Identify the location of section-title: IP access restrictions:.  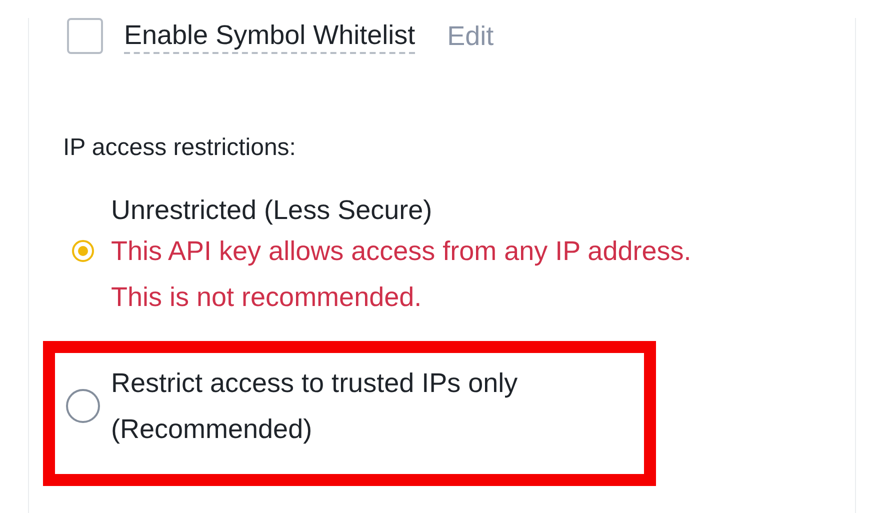
(180, 148).